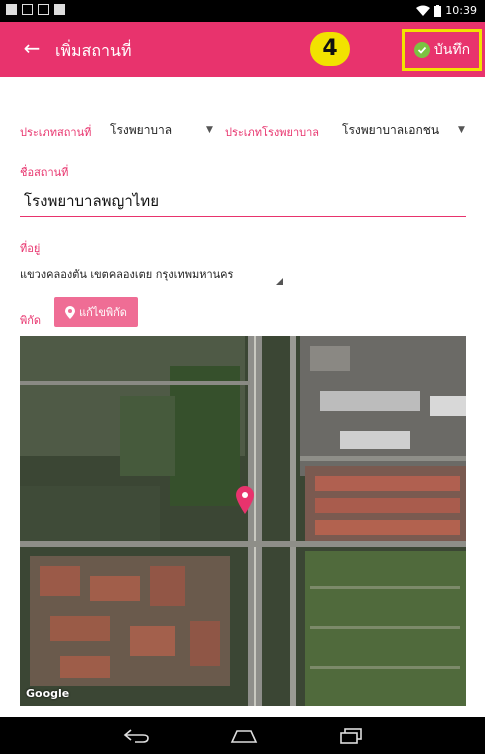 The height and width of the screenshot is (754, 485). I want to click on edit-coordinates-label: แก้ไขพิกัด, so click(103, 312).